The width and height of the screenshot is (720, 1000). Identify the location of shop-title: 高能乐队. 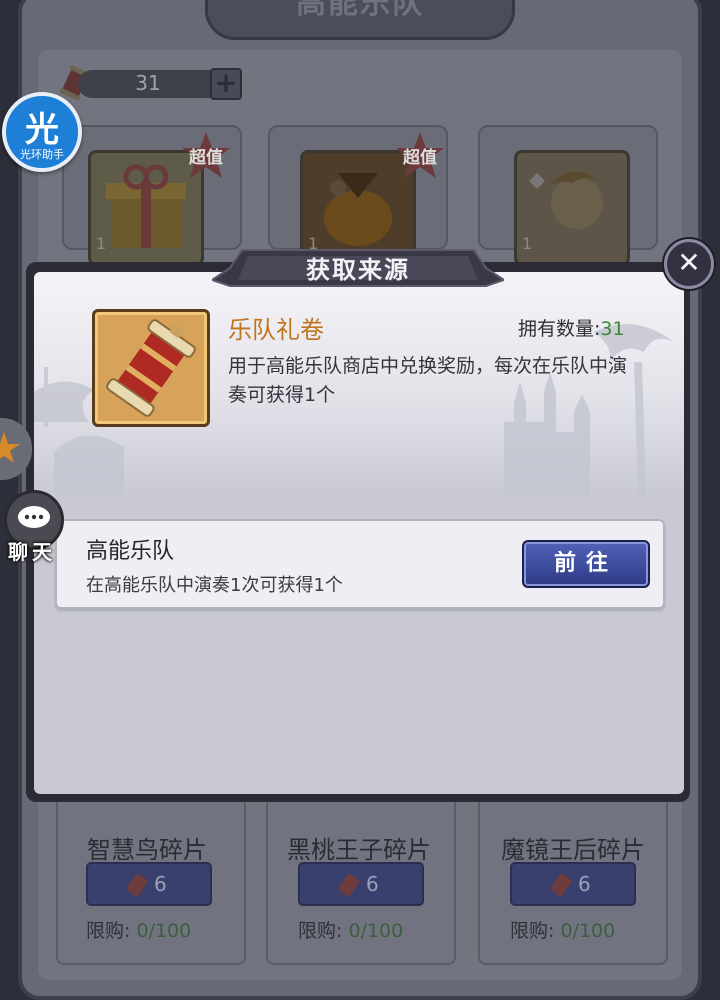
(360, 10).